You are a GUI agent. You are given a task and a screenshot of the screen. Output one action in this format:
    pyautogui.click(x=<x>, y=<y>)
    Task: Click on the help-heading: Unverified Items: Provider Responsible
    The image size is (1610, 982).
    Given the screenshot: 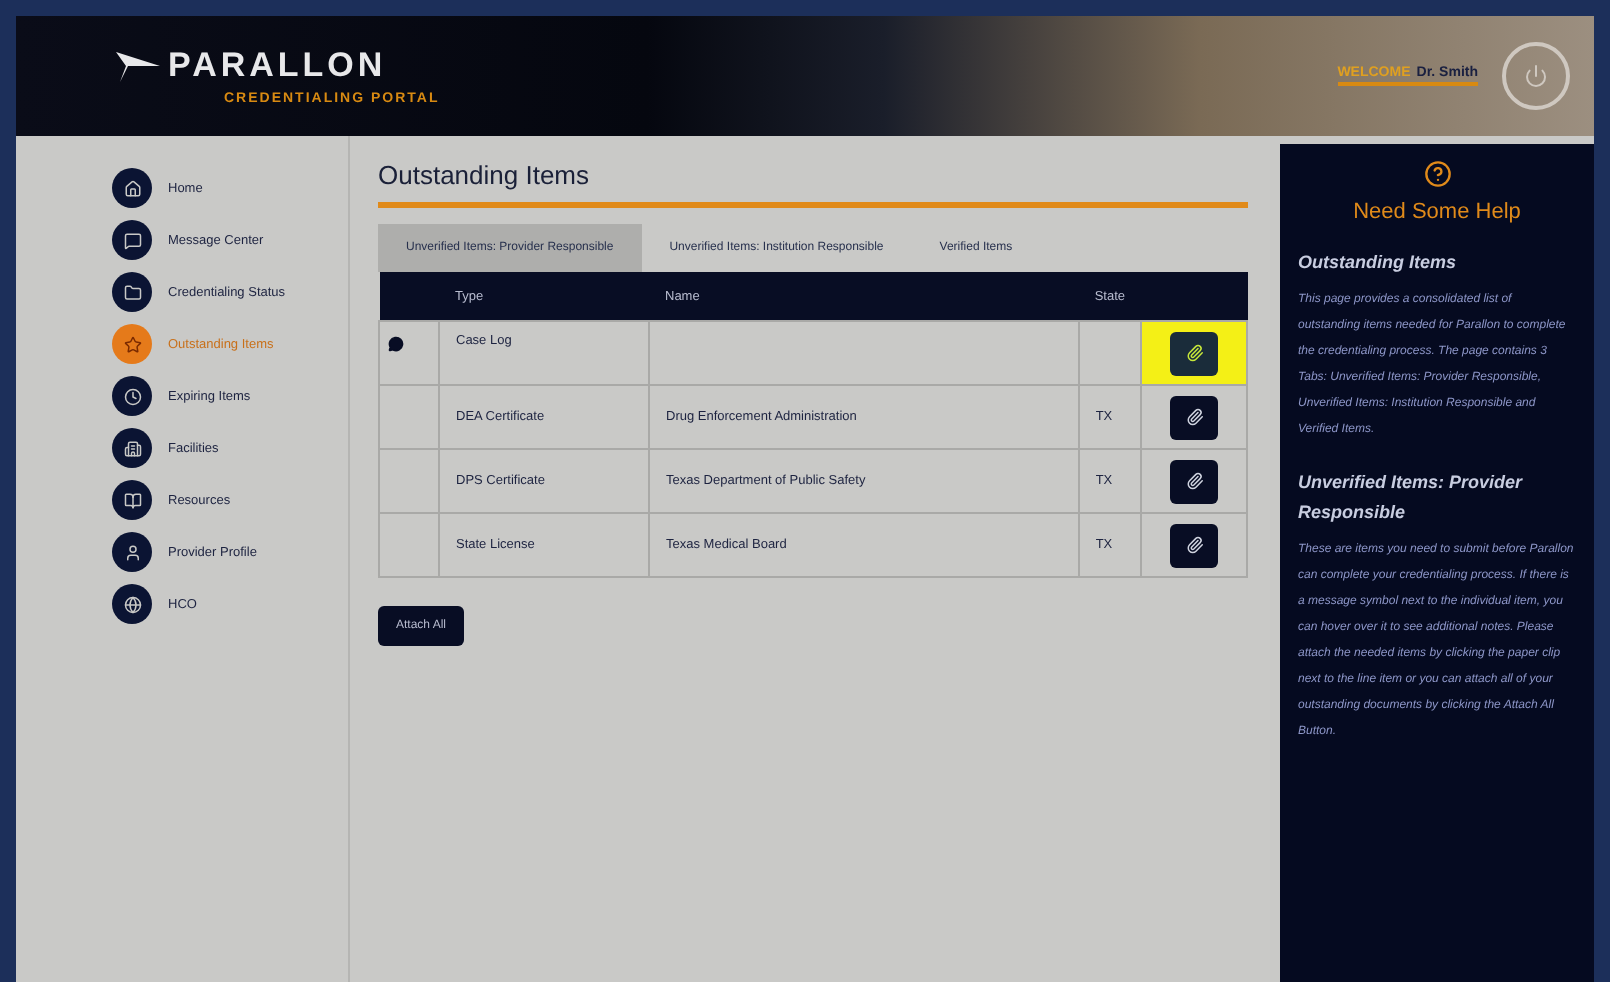 What is the action you would take?
    pyautogui.click(x=1411, y=498)
    